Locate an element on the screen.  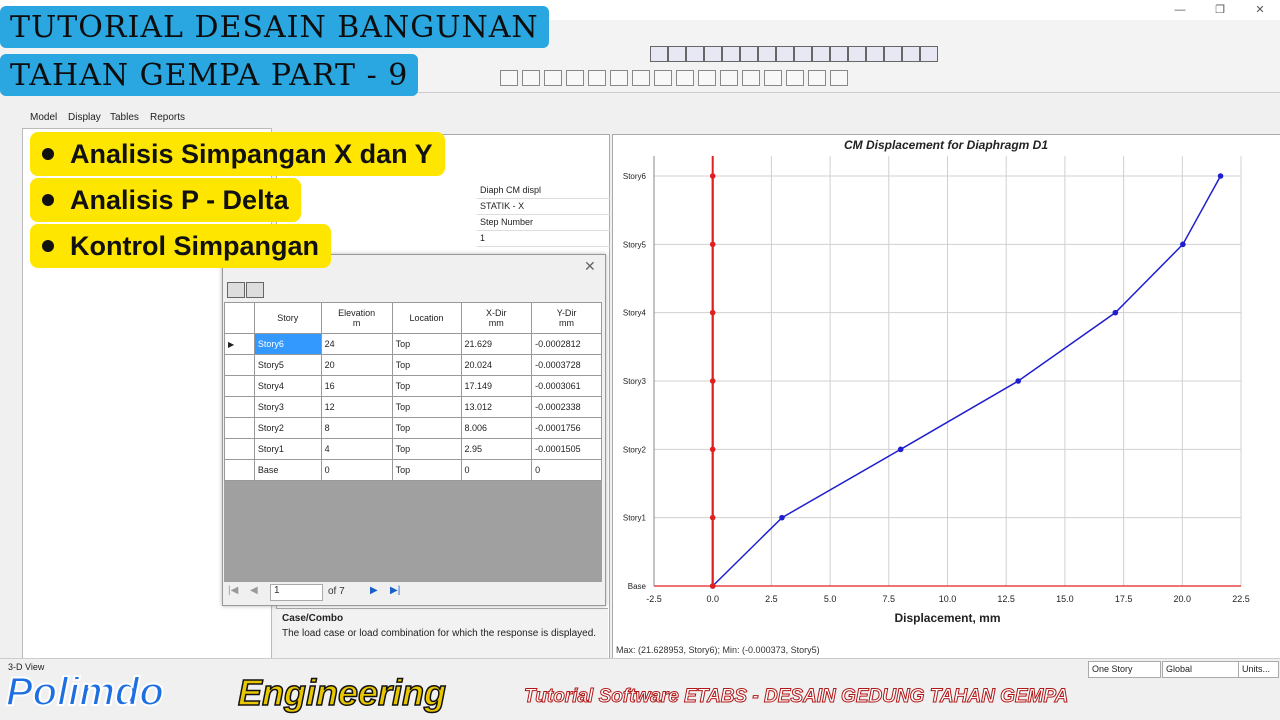
table-row: Story5 20 Top 20.024 -0.0003728 is located at coordinates (413, 365).